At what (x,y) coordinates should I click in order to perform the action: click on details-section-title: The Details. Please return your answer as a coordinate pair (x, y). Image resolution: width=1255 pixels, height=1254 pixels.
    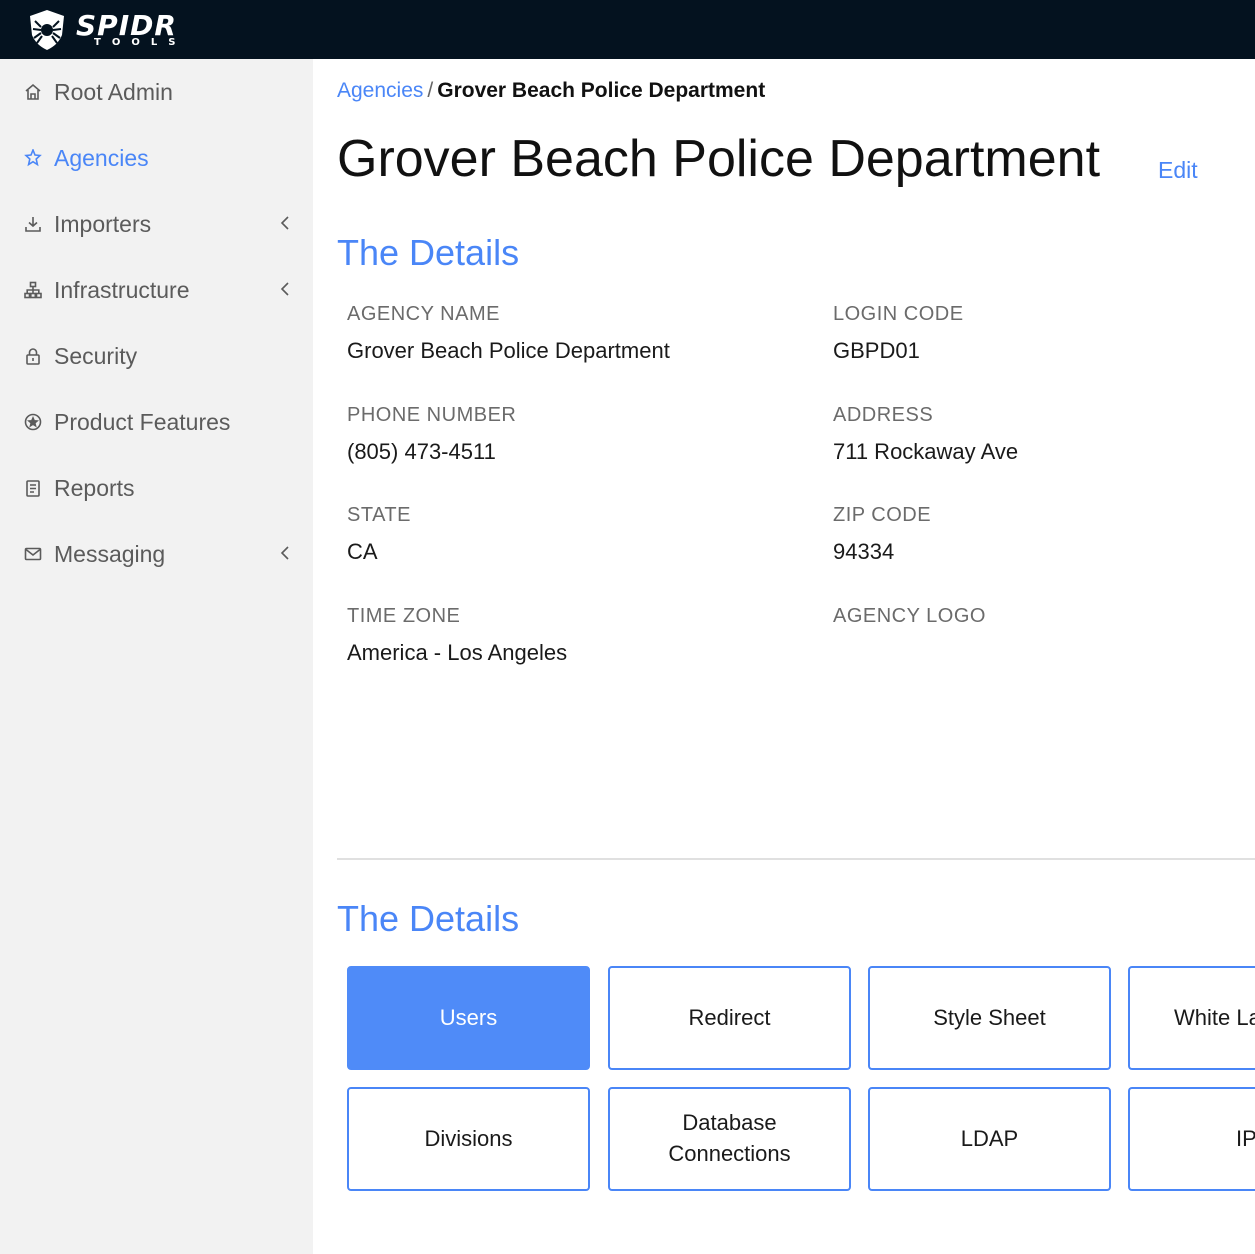
    Looking at the image, I should click on (428, 252).